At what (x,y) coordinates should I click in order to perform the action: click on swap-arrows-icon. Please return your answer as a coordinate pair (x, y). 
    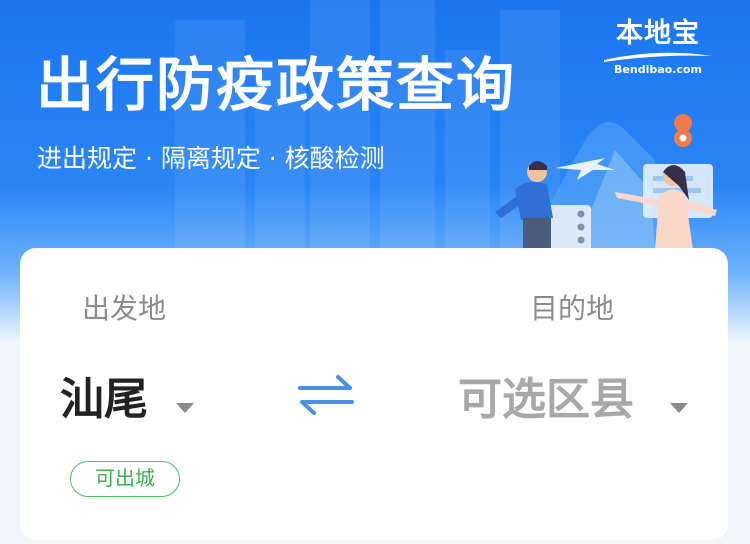
    Looking at the image, I should click on (326, 395).